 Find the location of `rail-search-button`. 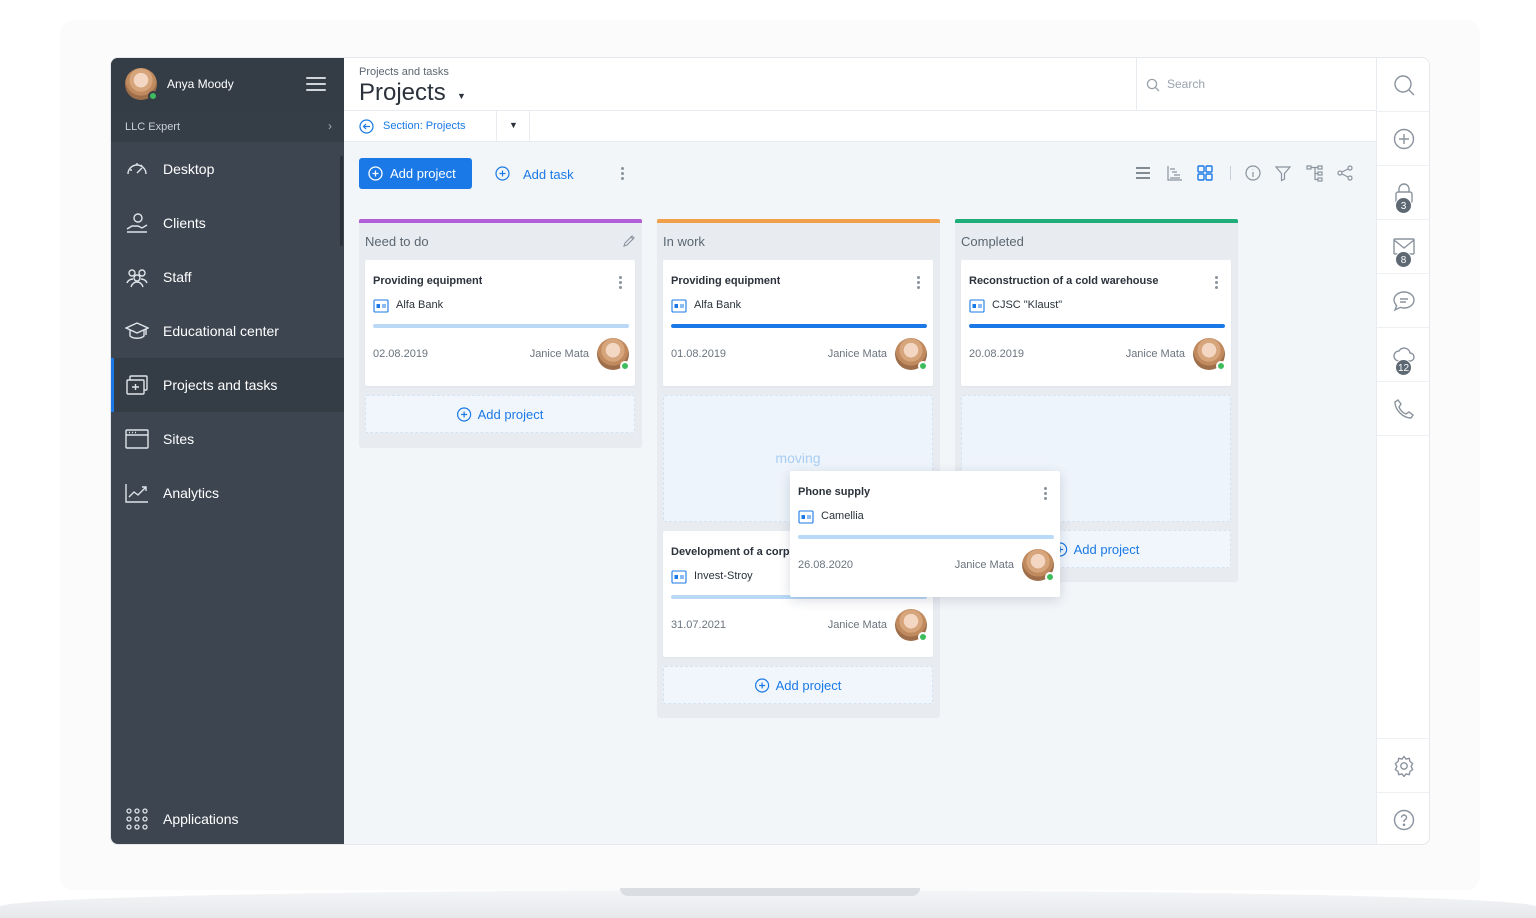

rail-search-button is located at coordinates (1403, 85).